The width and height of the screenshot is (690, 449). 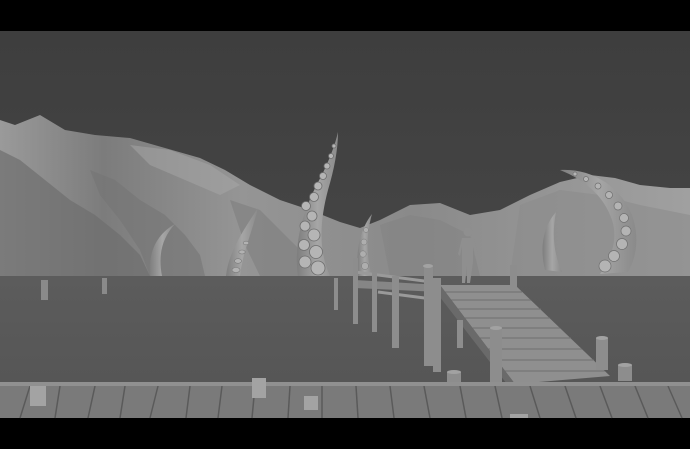 What do you see at coordinates (345, 401) in the screenshot?
I see `foreground-dock-deck` at bounding box center [345, 401].